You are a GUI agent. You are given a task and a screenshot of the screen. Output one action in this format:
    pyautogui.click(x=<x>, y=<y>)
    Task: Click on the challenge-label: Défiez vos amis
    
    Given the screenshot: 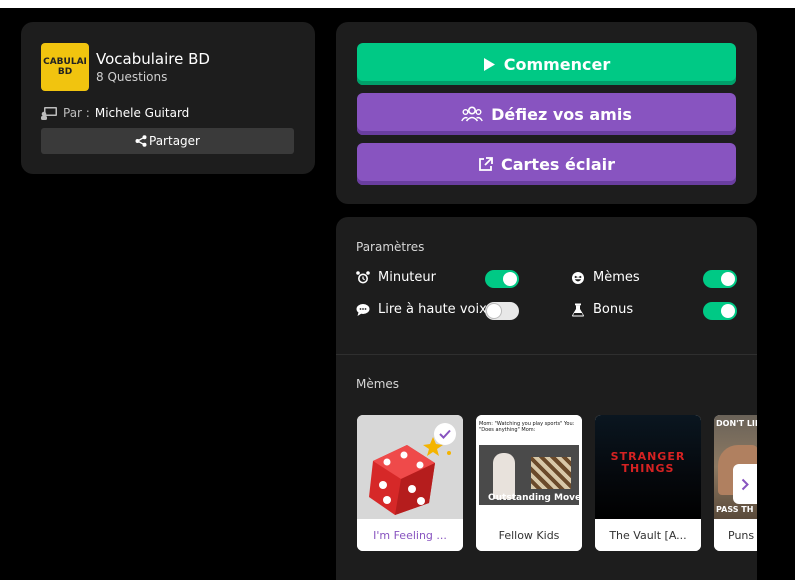 What is the action you would take?
    pyautogui.click(x=561, y=114)
    